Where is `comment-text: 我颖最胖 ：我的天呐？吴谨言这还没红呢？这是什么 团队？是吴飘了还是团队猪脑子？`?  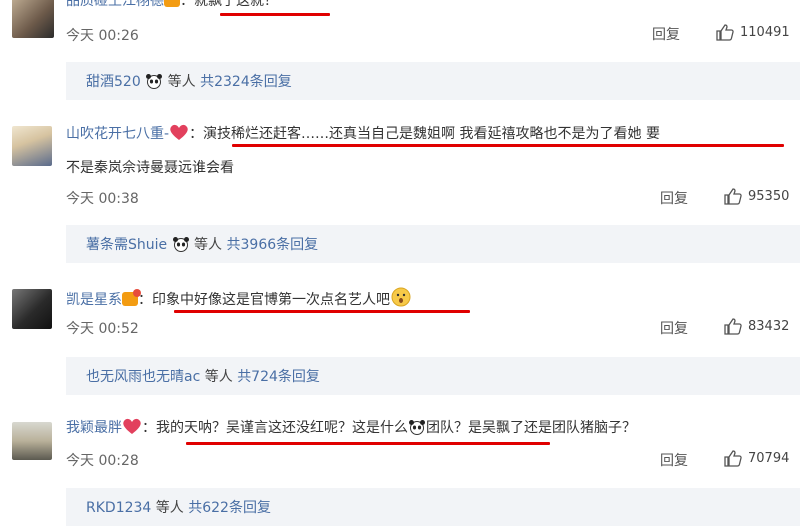 comment-text: 我颖最胖 ：我的天呐？吴谨言这还没红呢？这是什么 团队？是吴飘了还是团队猪脑子？ is located at coordinates (351, 427).